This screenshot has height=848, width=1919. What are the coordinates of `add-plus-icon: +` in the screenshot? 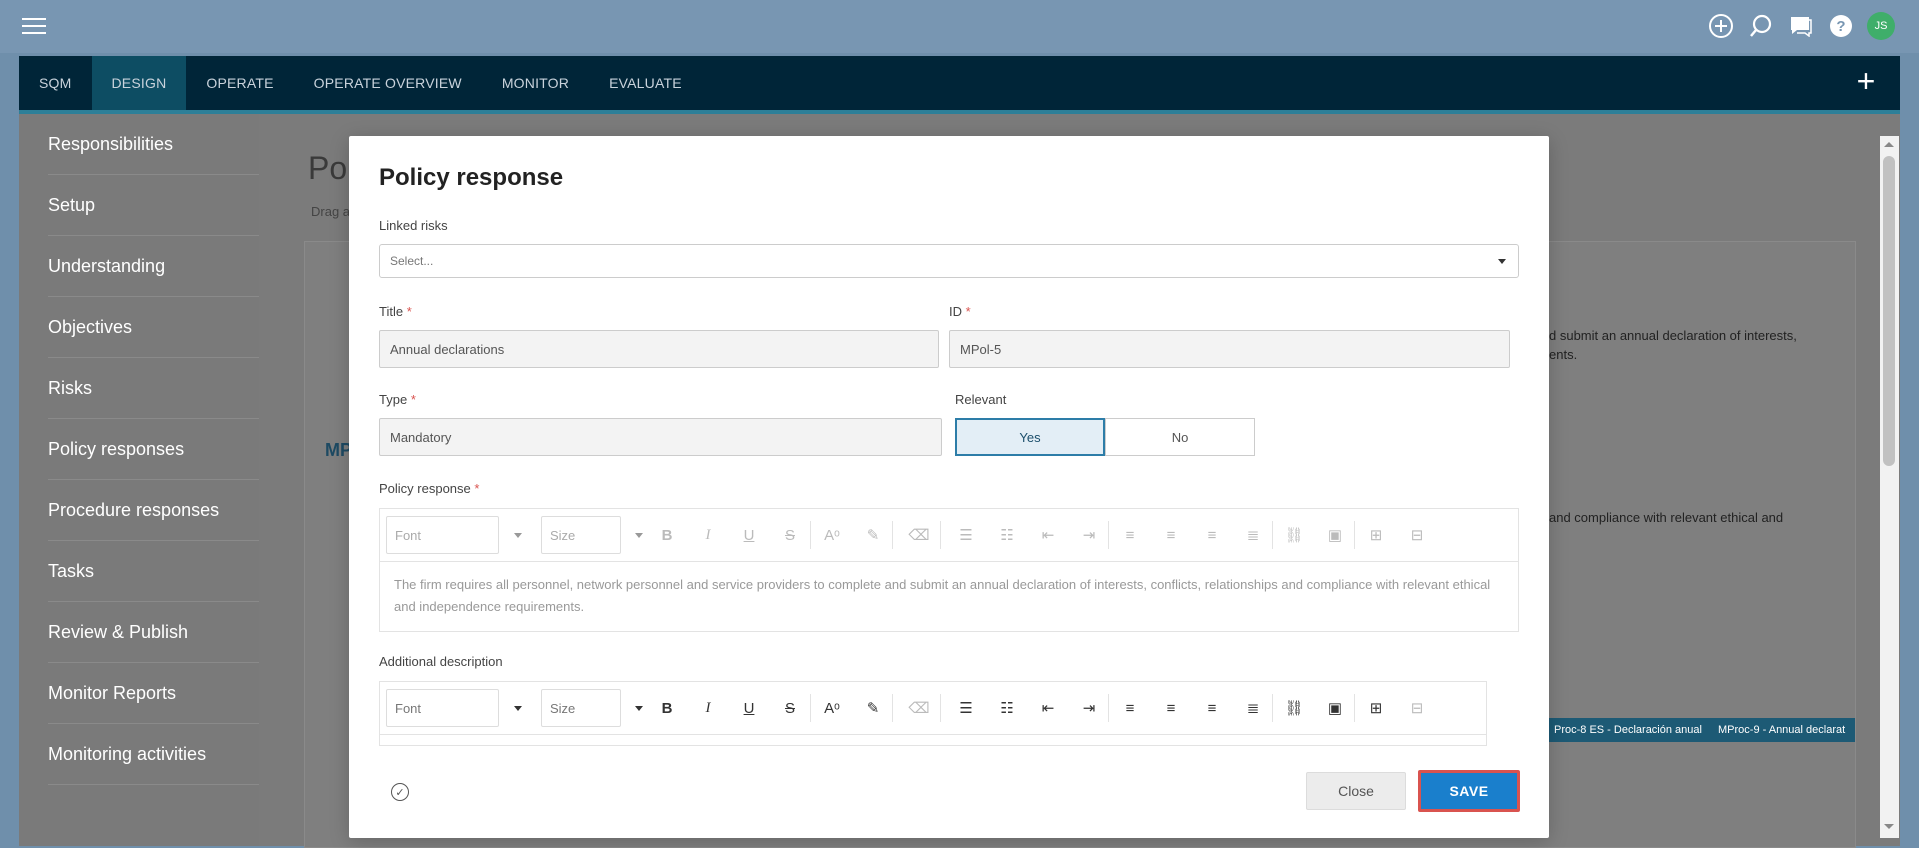 It's located at (1866, 81).